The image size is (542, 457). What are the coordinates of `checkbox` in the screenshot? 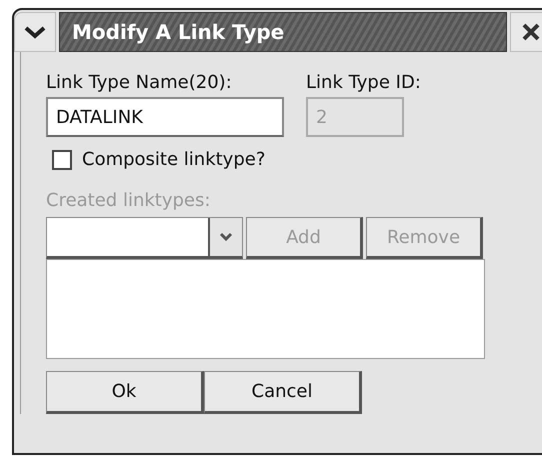 It's located at (62, 160).